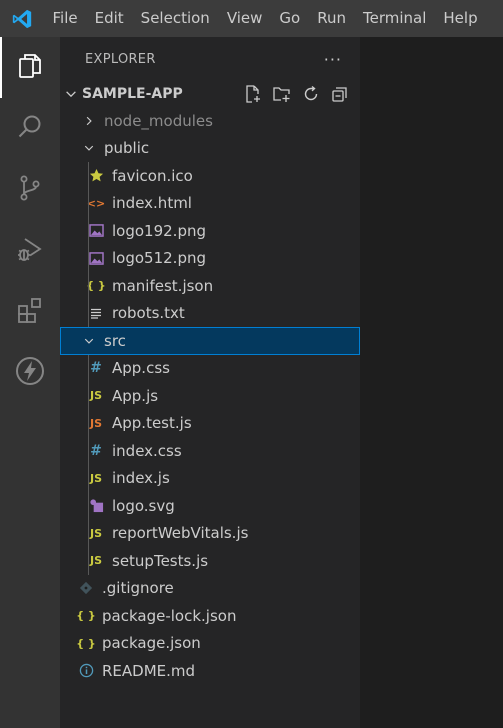 The width and height of the screenshot is (503, 728). Describe the element at coordinates (210, 368) in the screenshot. I see `tree-file-app-css: # App.css` at that location.